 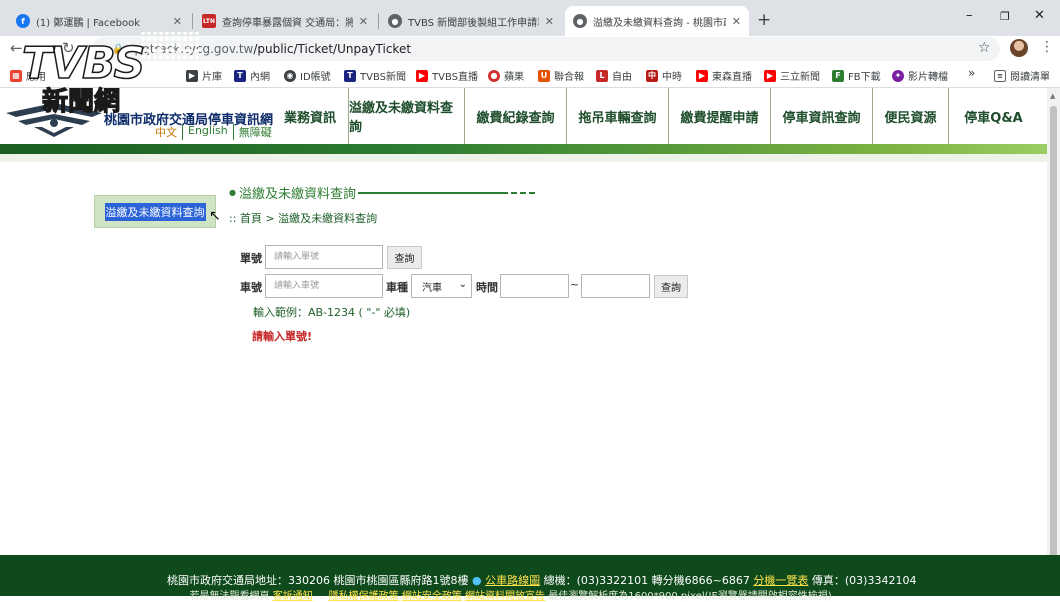 What do you see at coordinates (1022, 75) in the screenshot?
I see `reading-list-button: ≡ 閱讀清單` at bounding box center [1022, 75].